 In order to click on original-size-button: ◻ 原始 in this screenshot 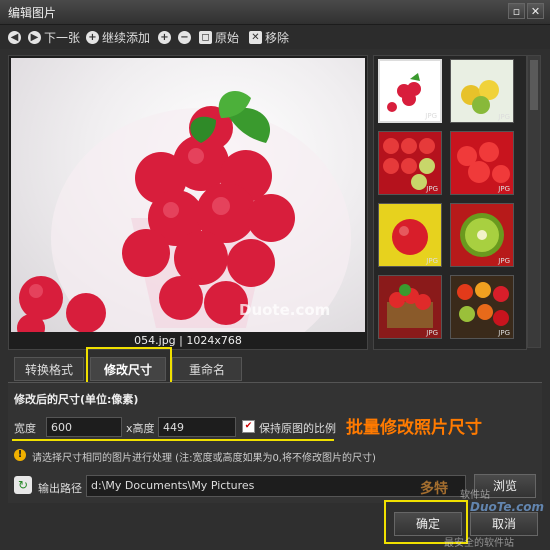, I will do `click(219, 37)`.